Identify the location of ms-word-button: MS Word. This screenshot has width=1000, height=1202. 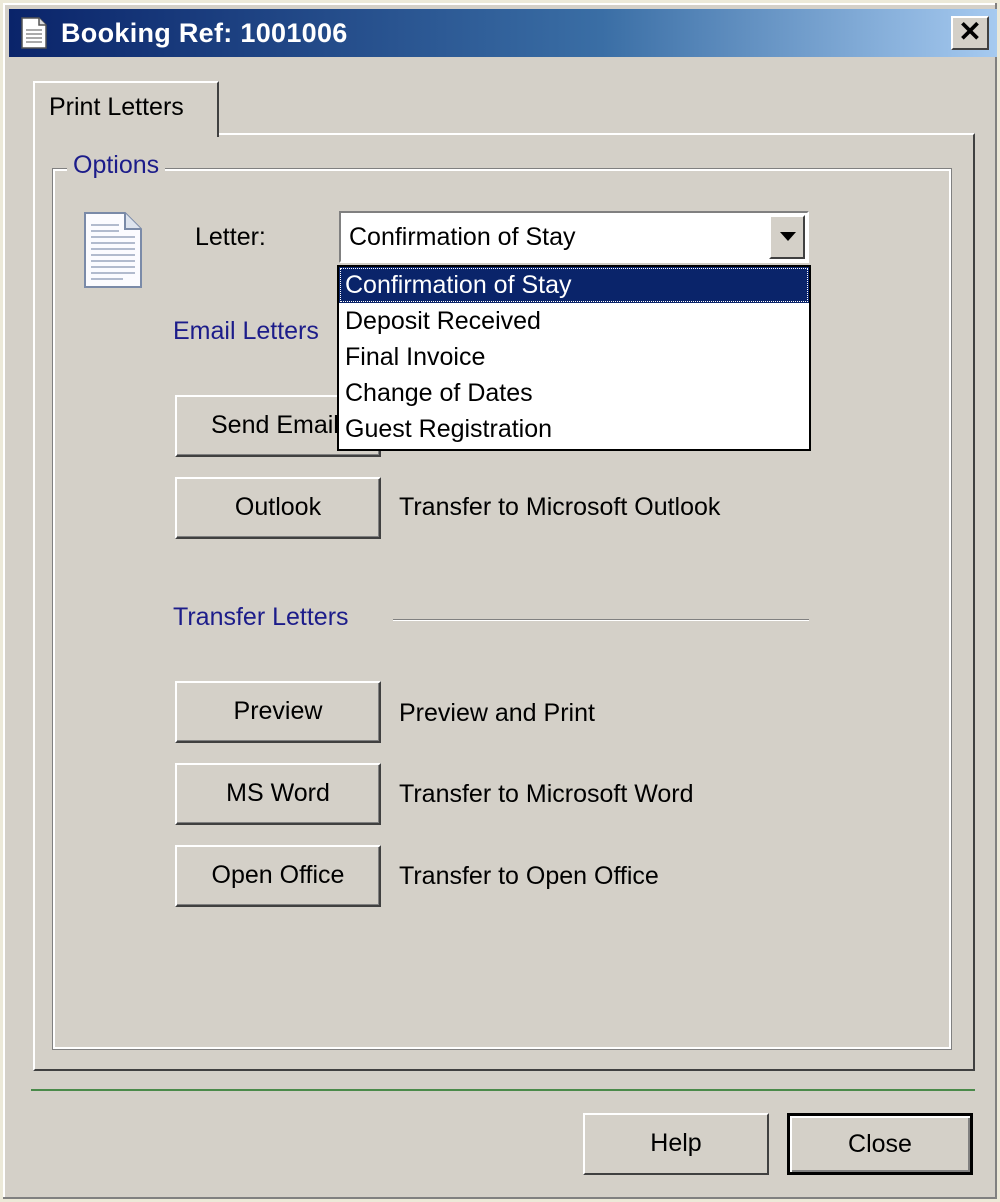
(278, 794).